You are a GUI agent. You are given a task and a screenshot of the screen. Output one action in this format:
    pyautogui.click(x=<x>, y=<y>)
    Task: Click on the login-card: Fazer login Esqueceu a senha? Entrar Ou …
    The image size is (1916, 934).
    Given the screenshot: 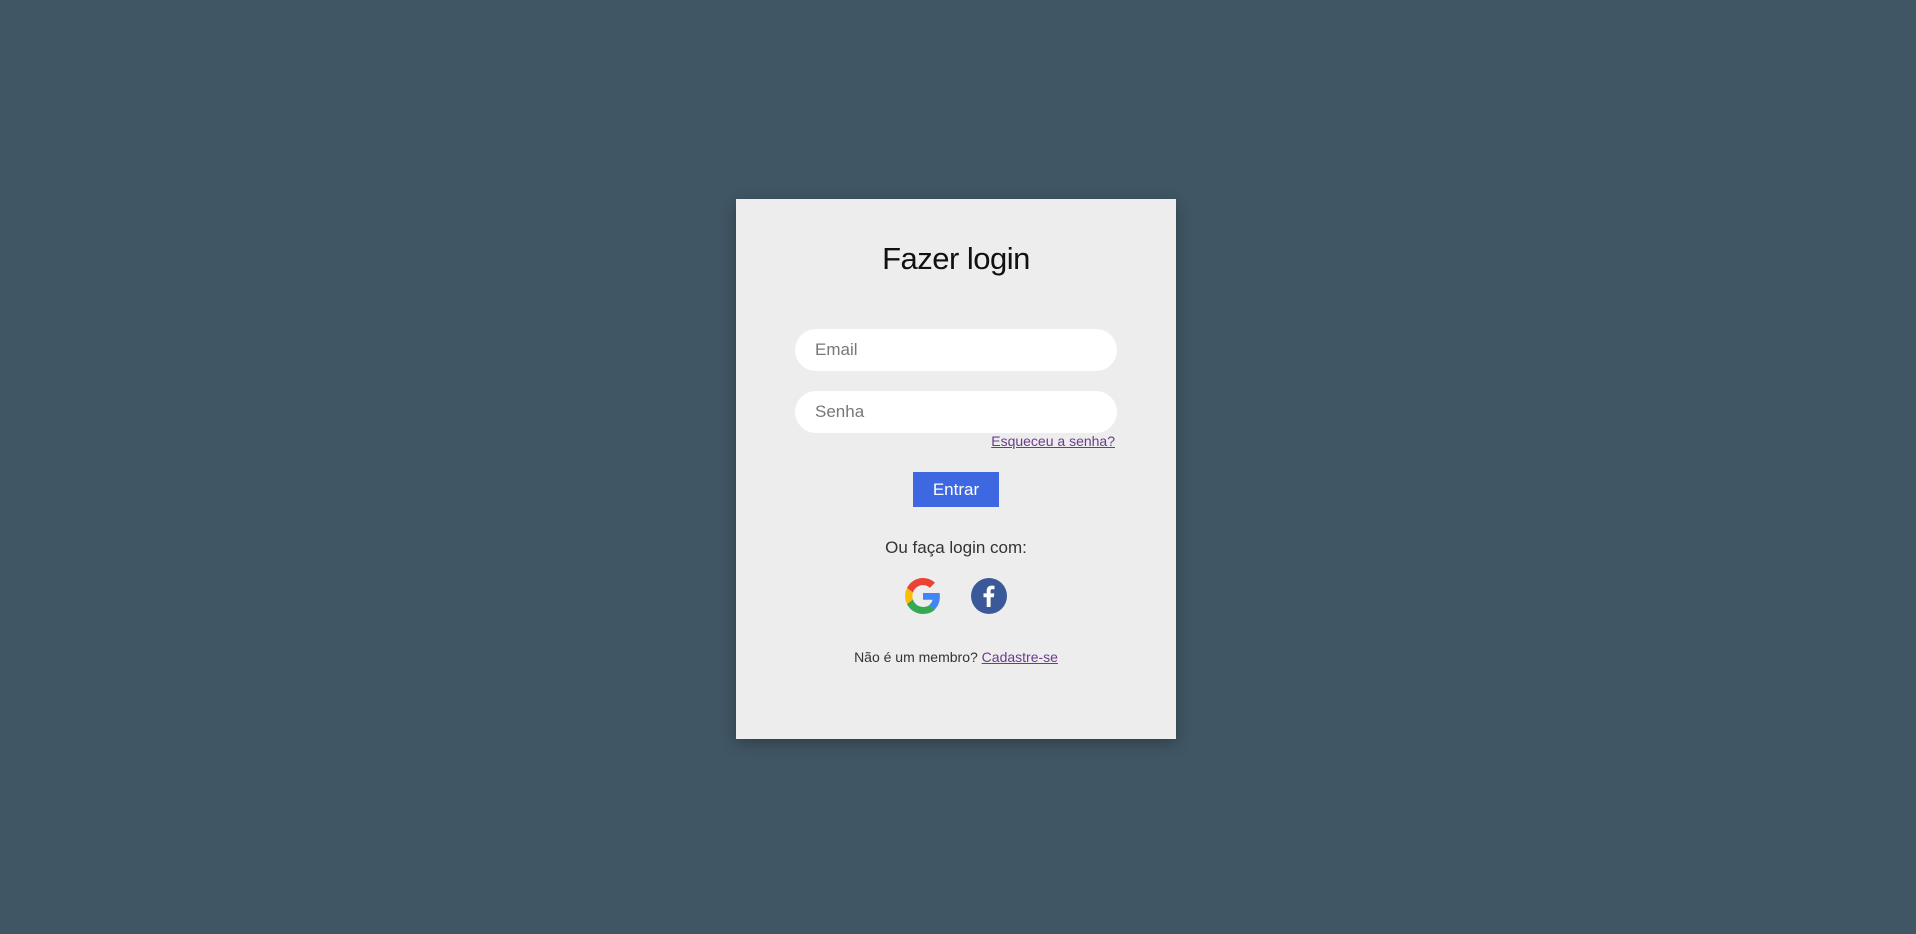 What is the action you would take?
    pyautogui.click(x=956, y=469)
    